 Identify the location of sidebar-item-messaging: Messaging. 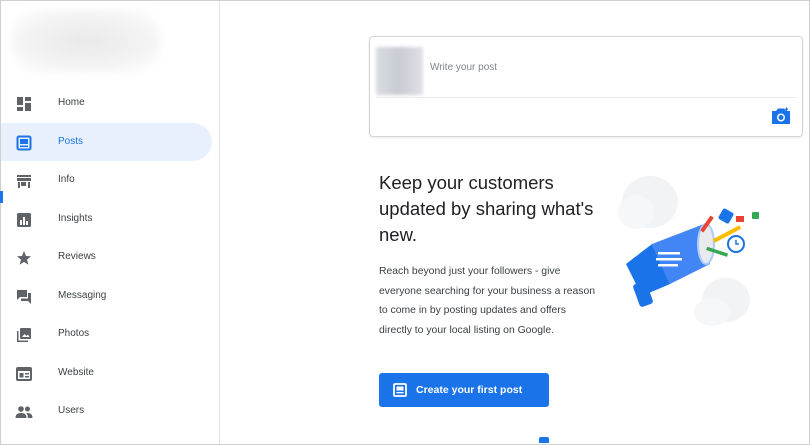
(110, 296).